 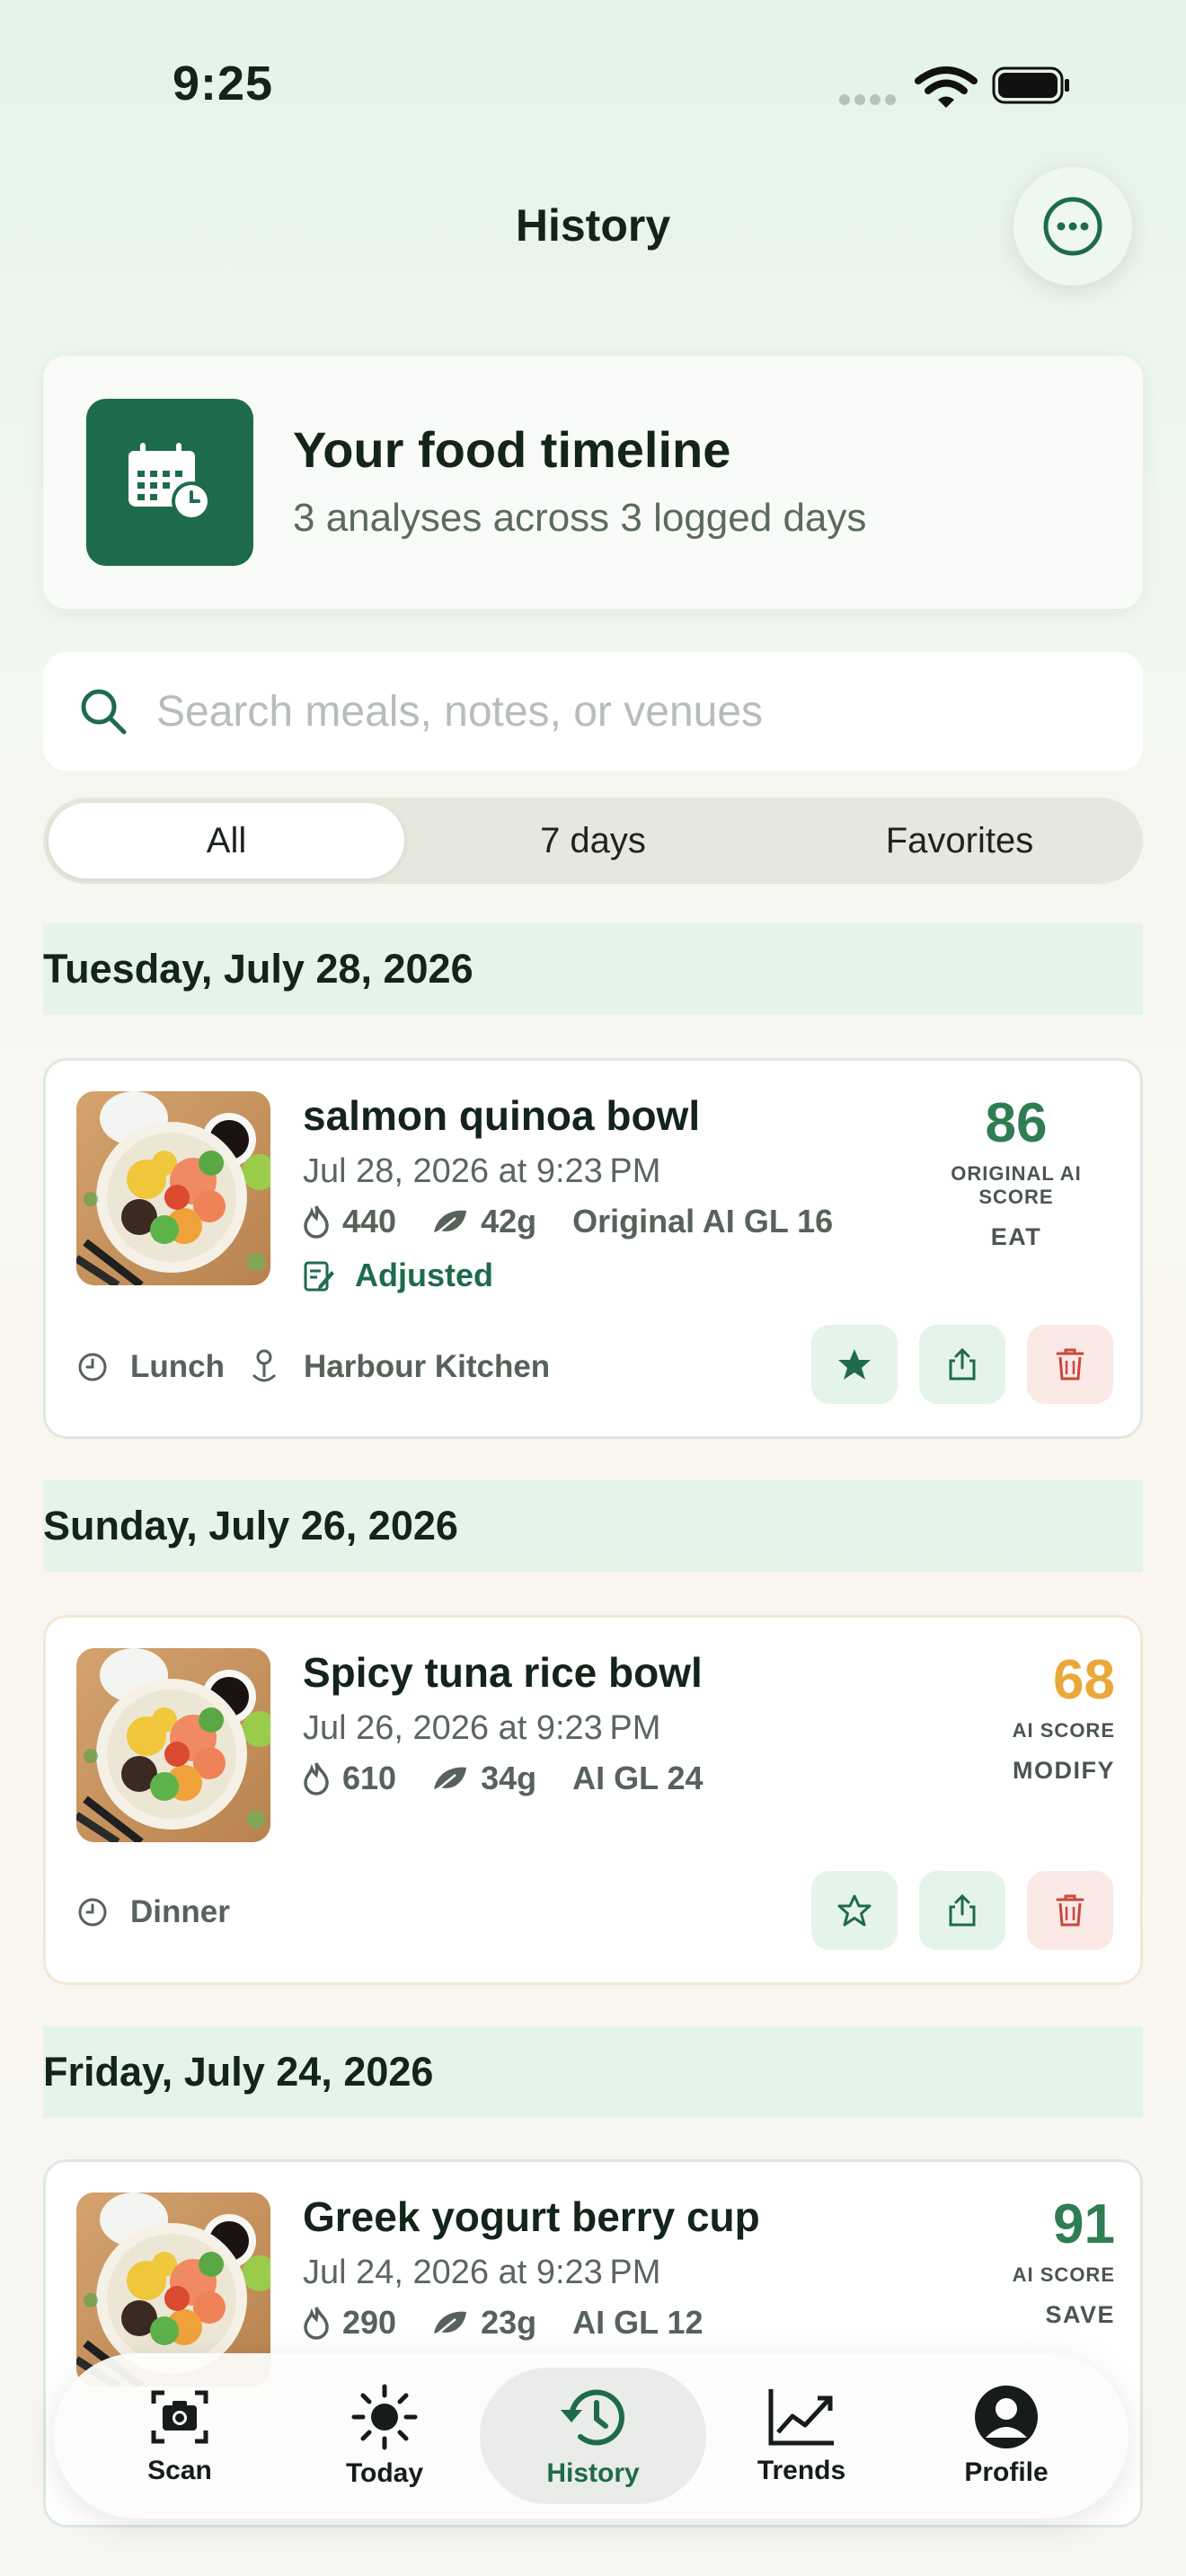 I want to click on search-bar: Search meals, notes, or venues, so click(x=593, y=711).